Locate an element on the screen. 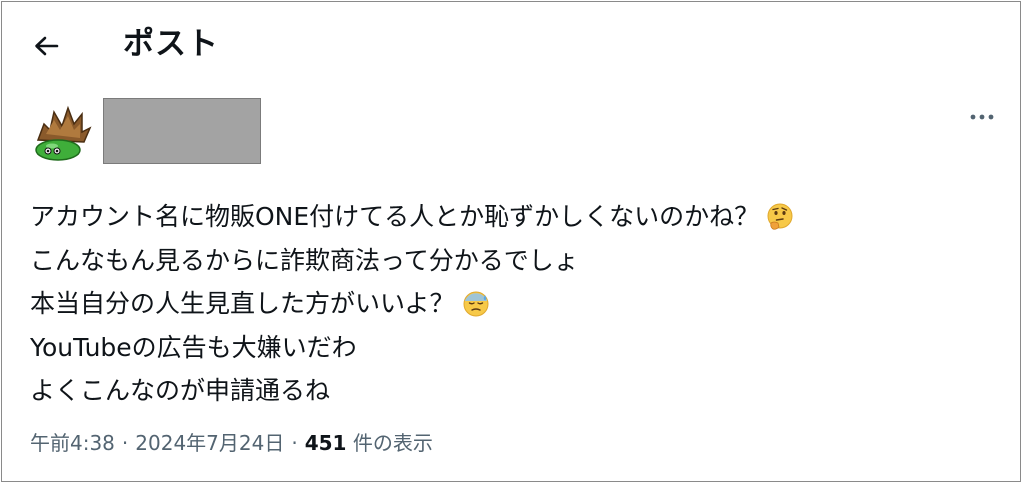 The height and width of the screenshot is (485, 1024). arrow-left-icon is located at coordinates (47, 46).